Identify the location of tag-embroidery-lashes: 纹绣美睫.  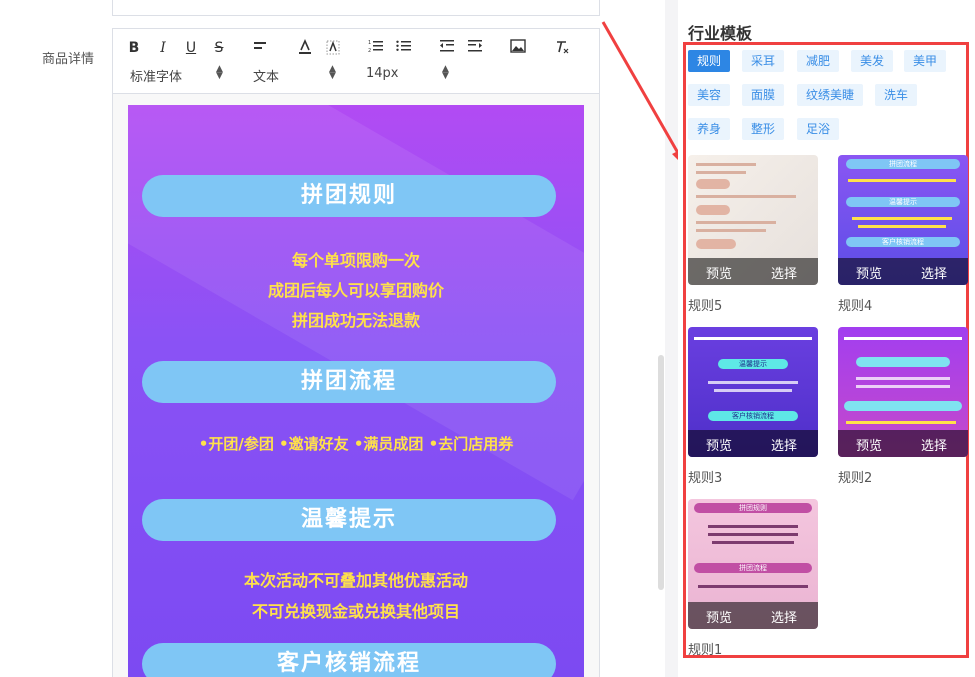
(830, 95).